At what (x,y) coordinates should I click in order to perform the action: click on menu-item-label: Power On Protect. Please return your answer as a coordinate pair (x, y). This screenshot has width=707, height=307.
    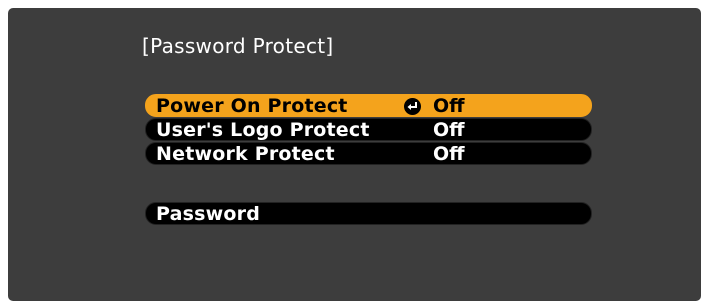
    Looking at the image, I should click on (252, 106).